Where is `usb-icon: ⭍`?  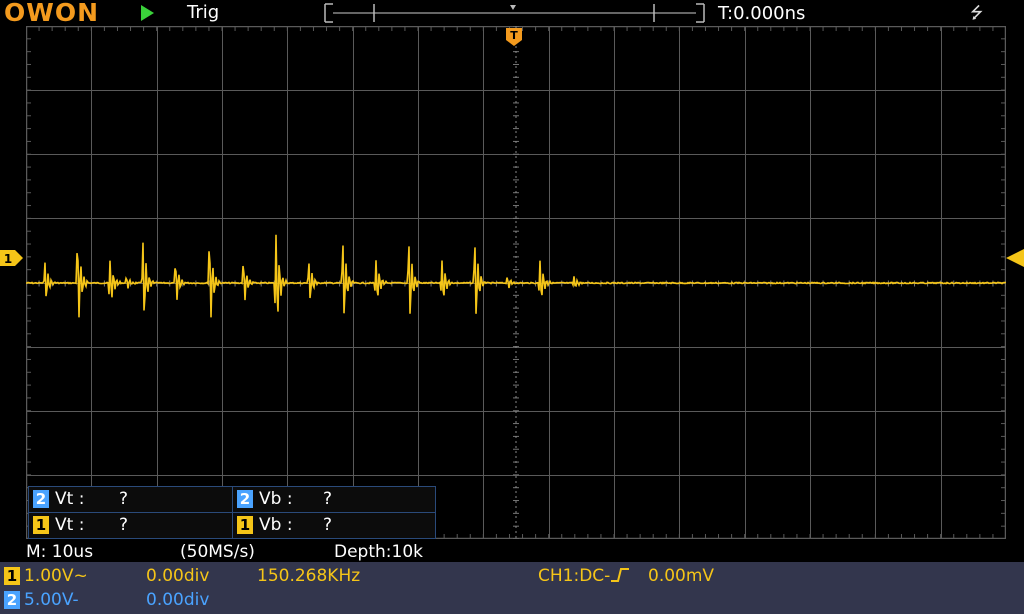 usb-icon: ⭍ is located at coordinates (977, 12).